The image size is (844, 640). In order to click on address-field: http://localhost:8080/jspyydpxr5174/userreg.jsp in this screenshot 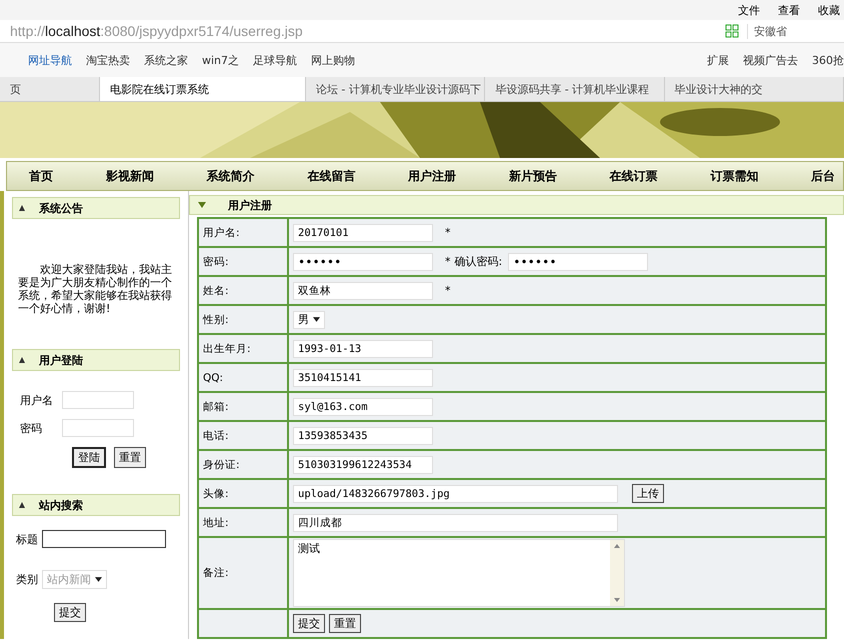, I will do `click(363, 31)`.